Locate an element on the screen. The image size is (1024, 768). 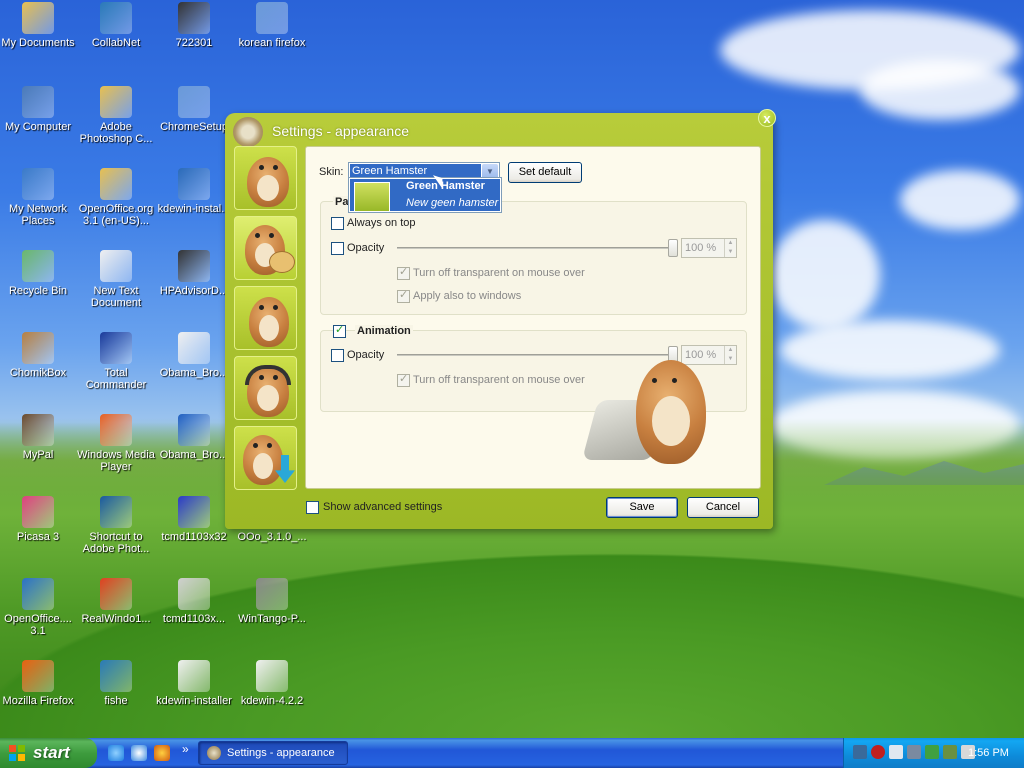
always-on-top-checkbox is located at coordinates (337, 223).